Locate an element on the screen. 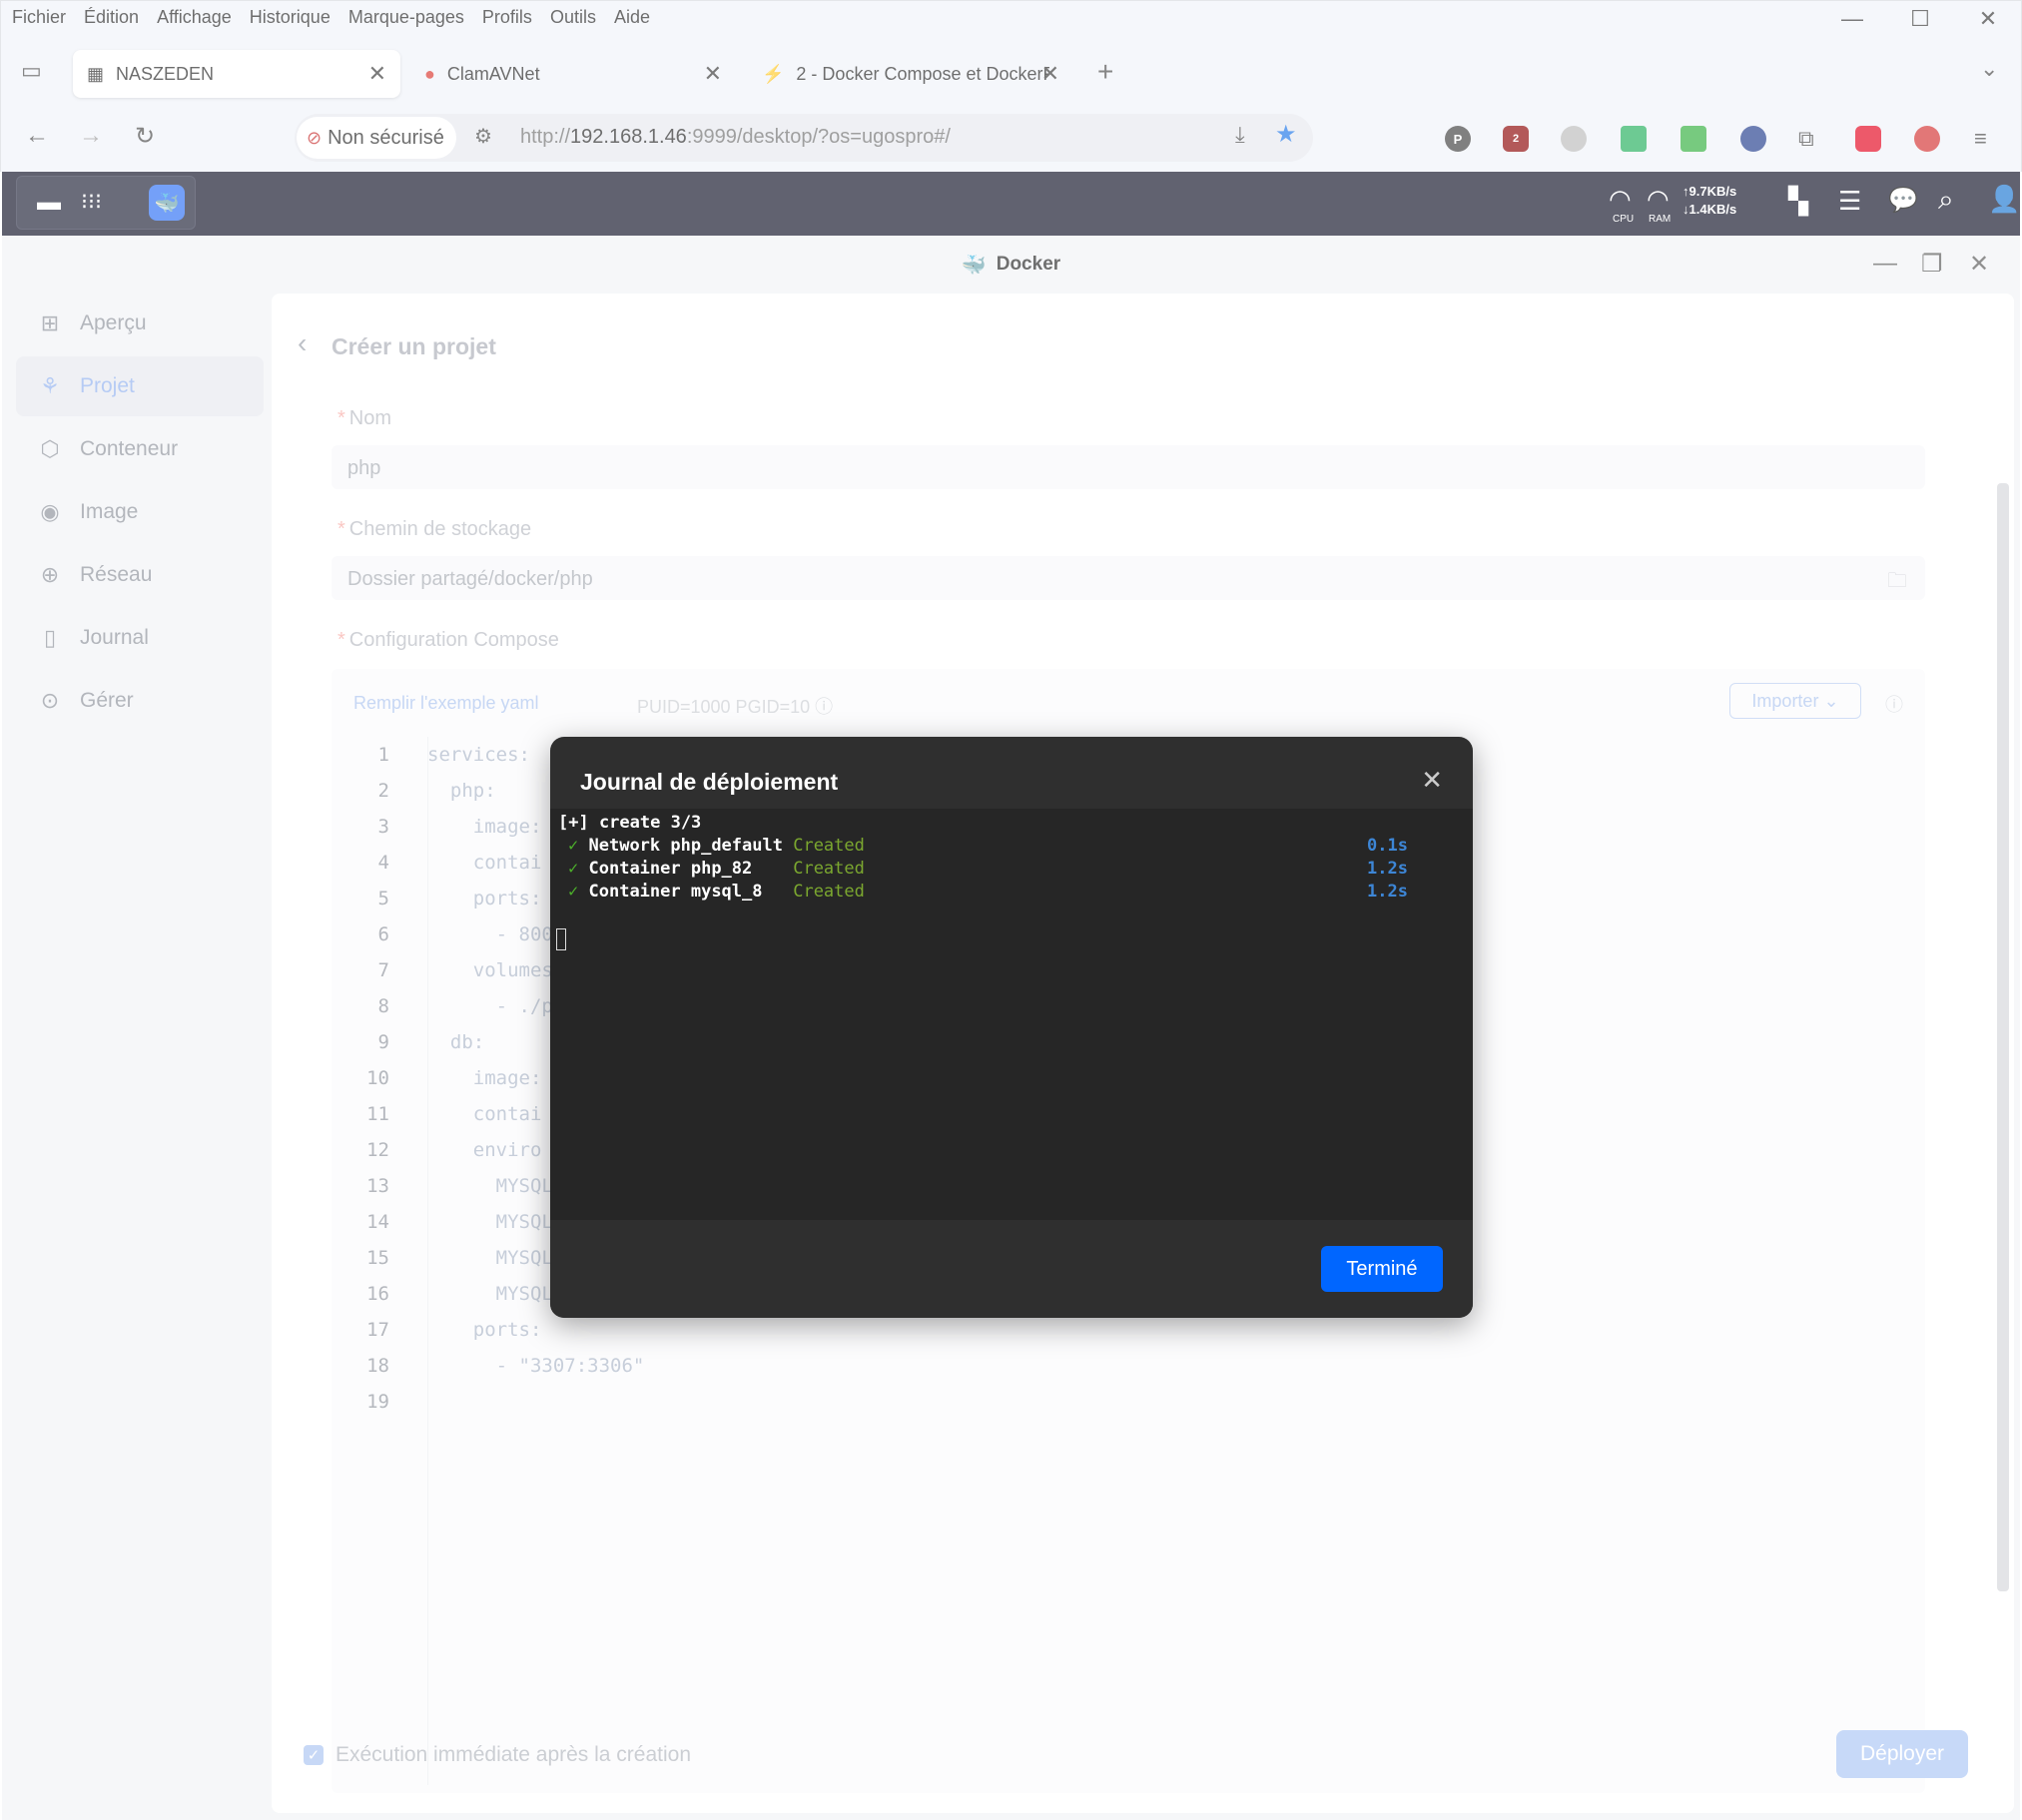 The width and height of the screenshot is (2022, 1820). log-line: ✓ Container php_82 Created is located at coordinates (716, 869).